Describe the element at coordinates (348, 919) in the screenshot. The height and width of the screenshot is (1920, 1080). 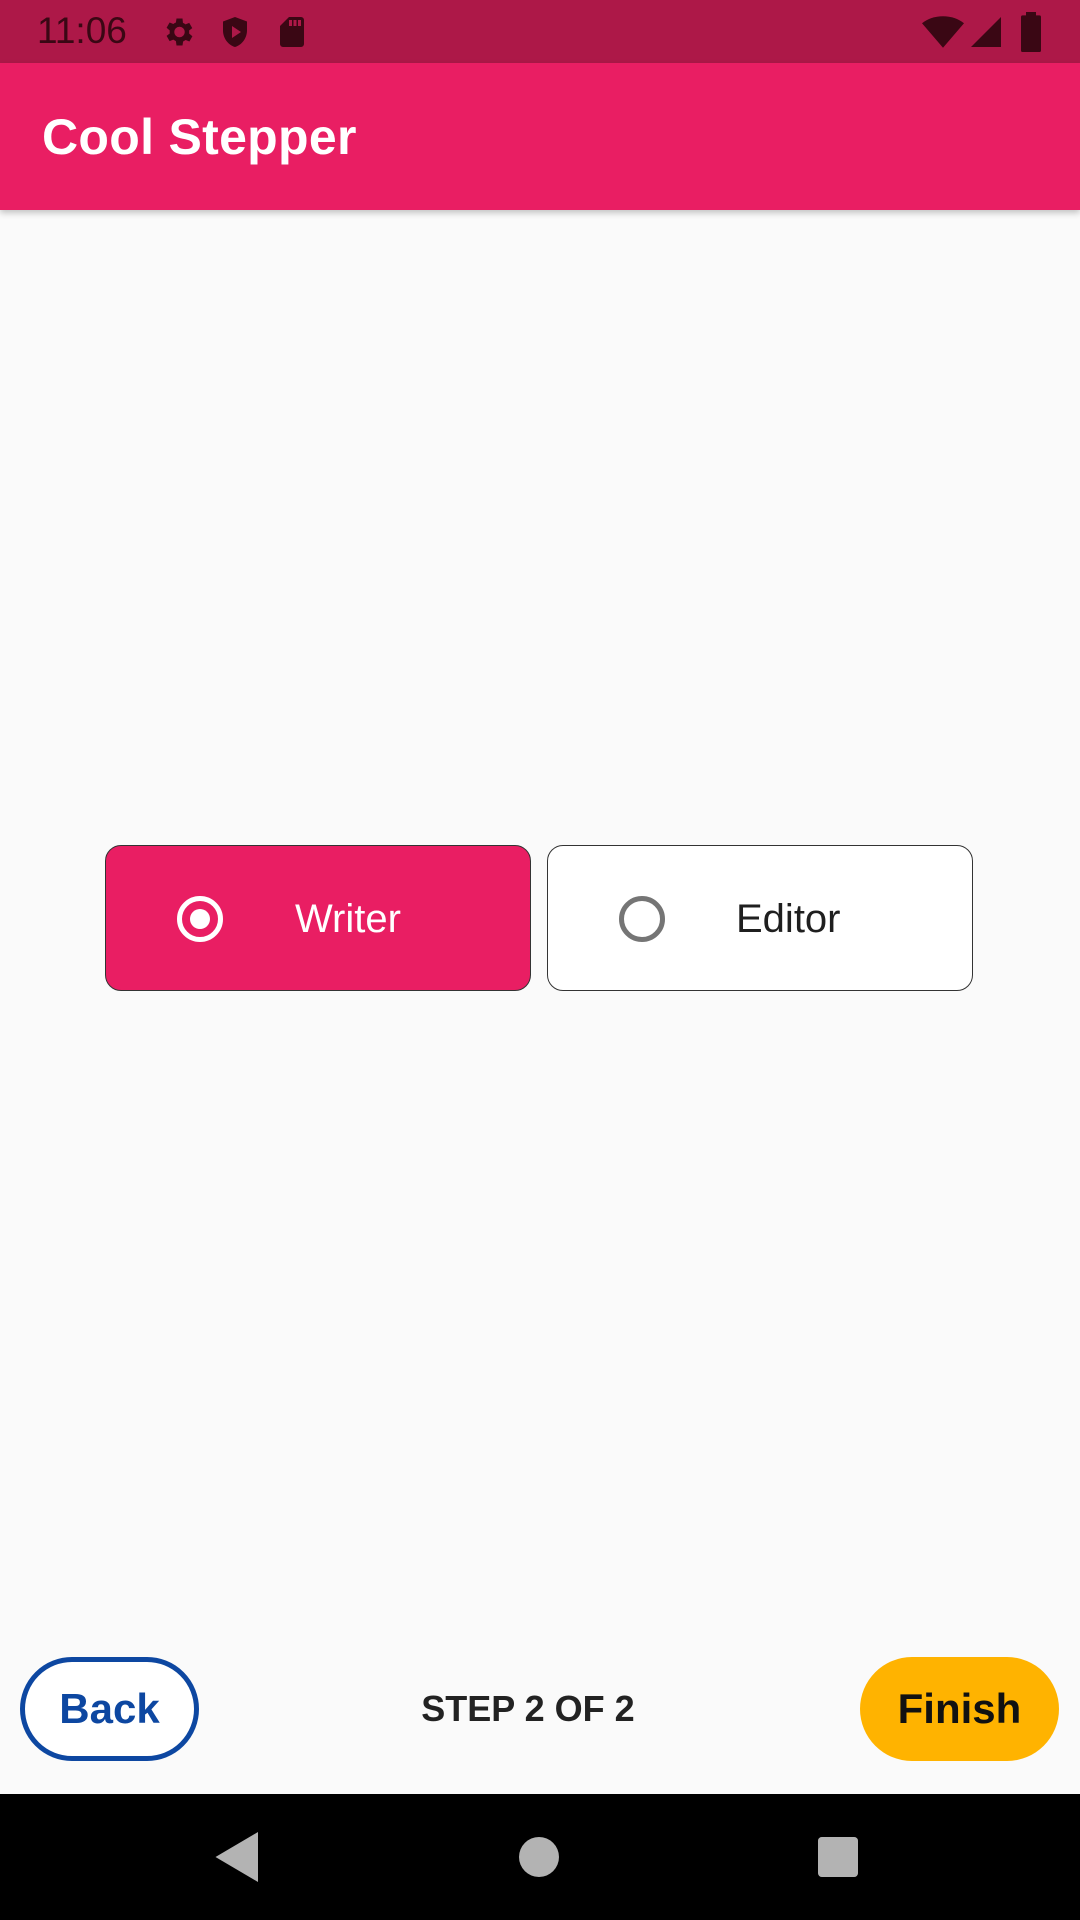
I see `role-option-label: Writer` at that location.